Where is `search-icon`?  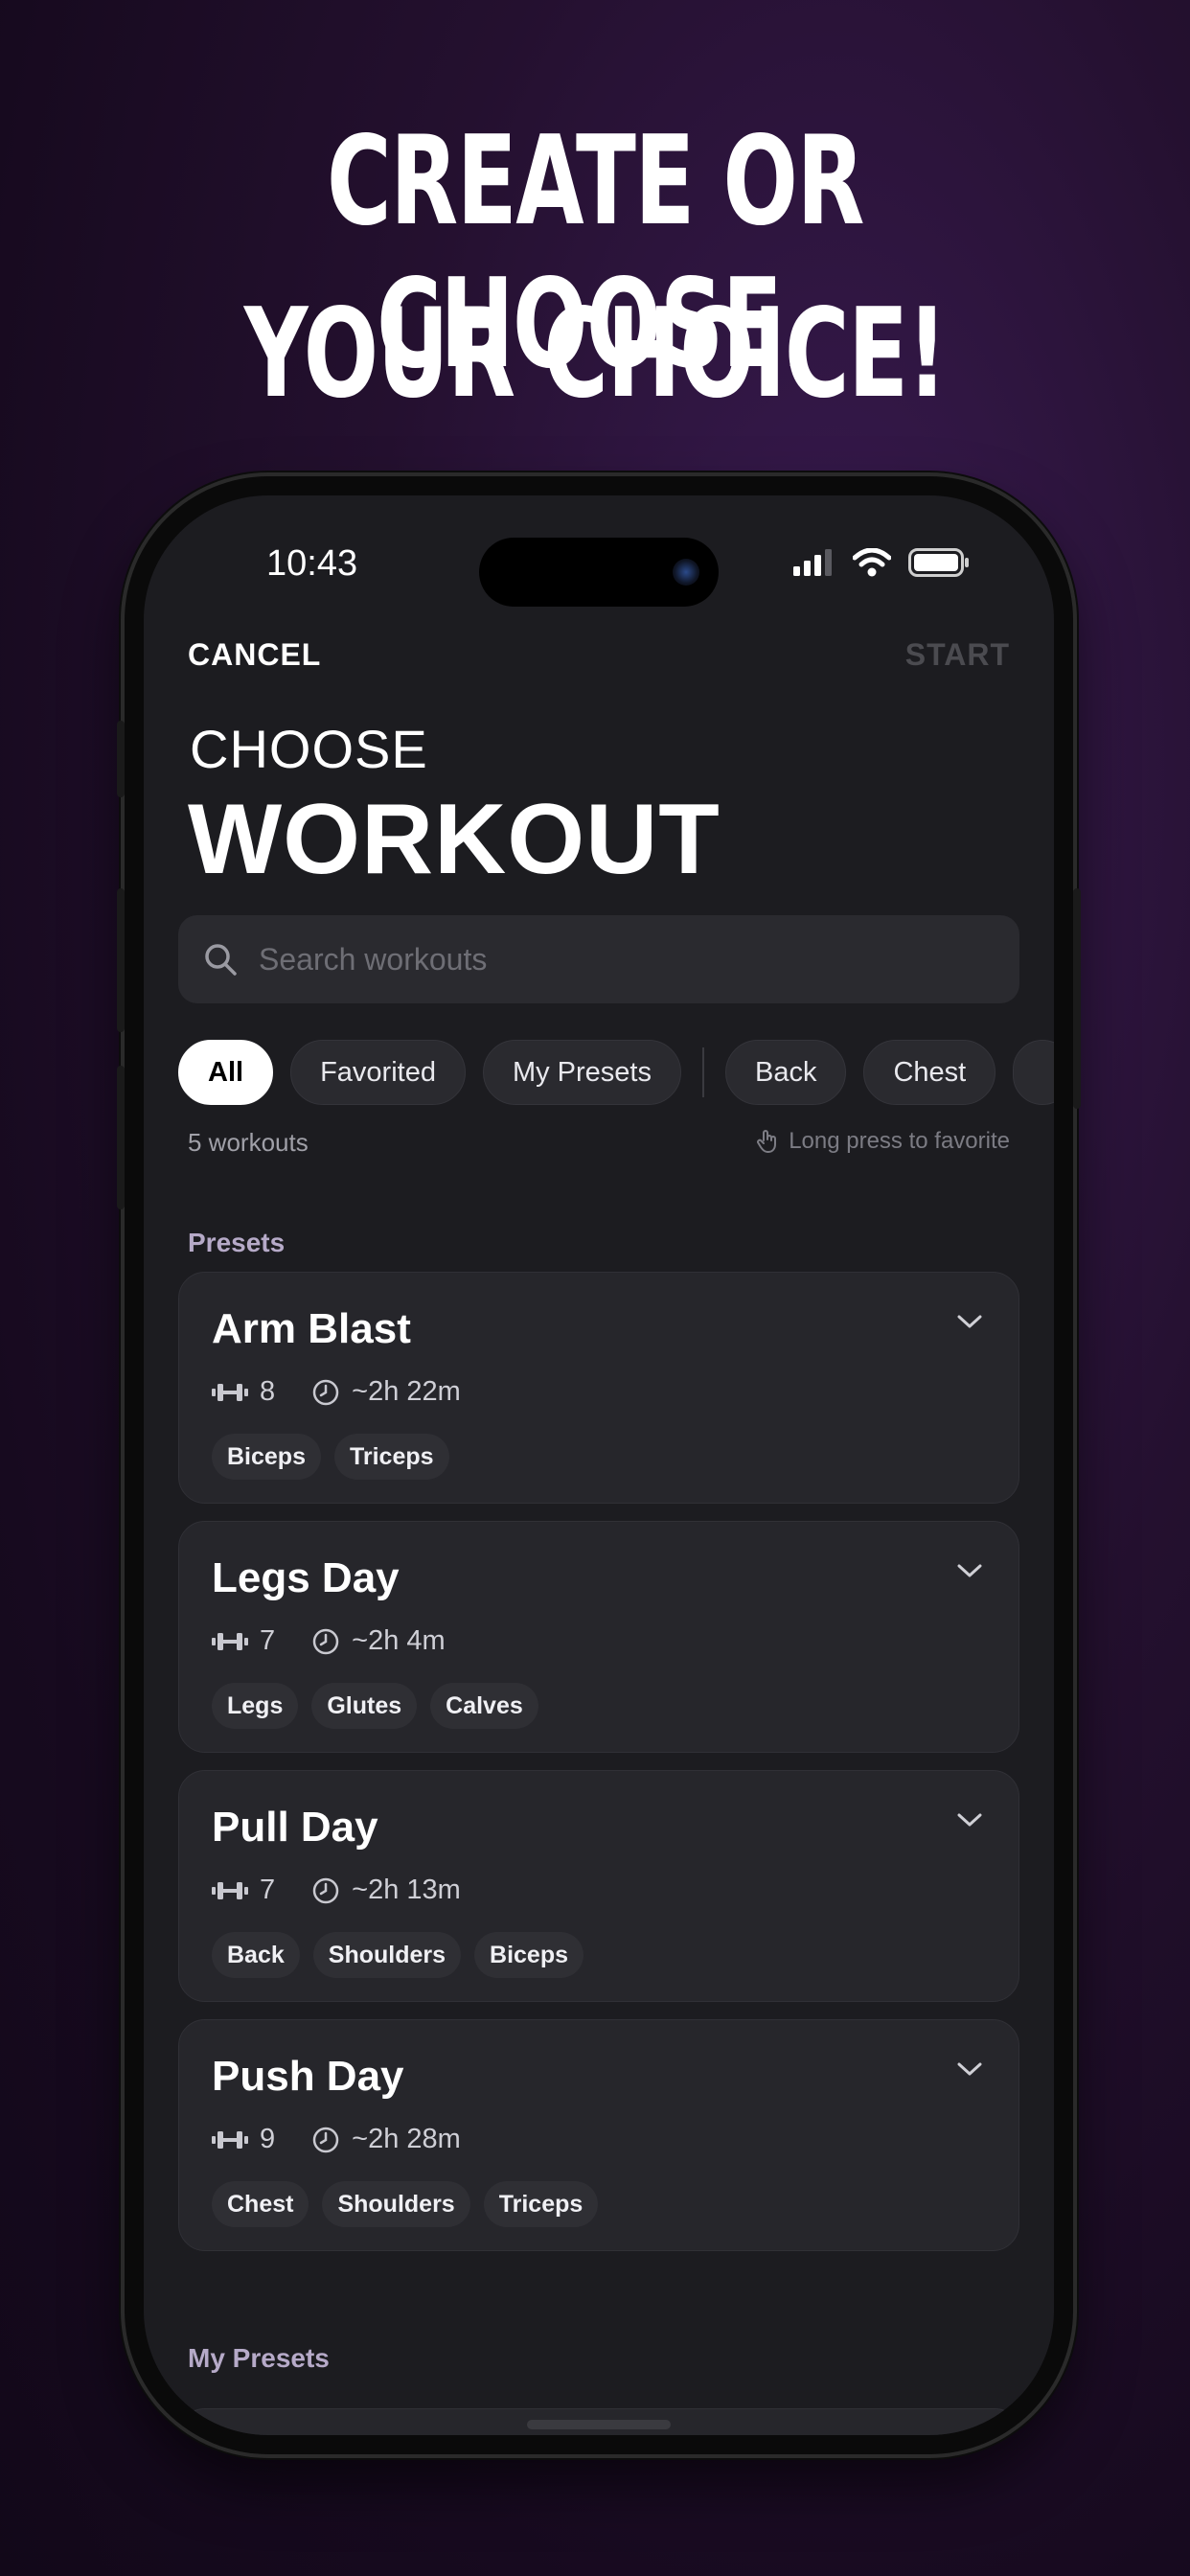 search-icon is located at coordinates (221, 960).